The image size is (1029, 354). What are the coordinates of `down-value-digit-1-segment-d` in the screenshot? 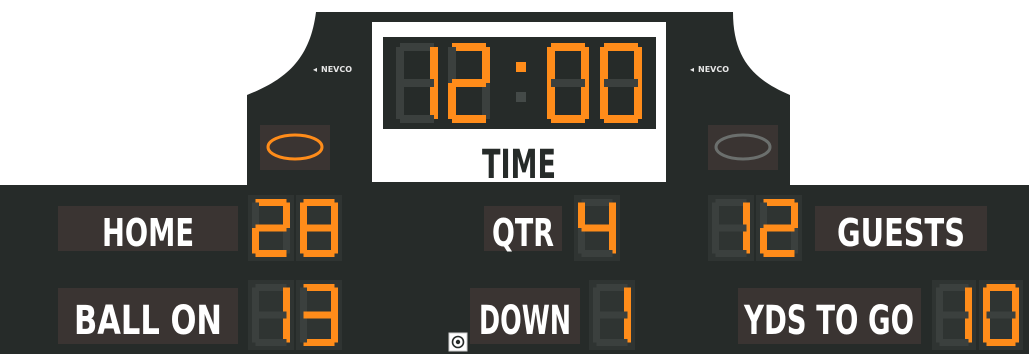 It's located at (612, 342).